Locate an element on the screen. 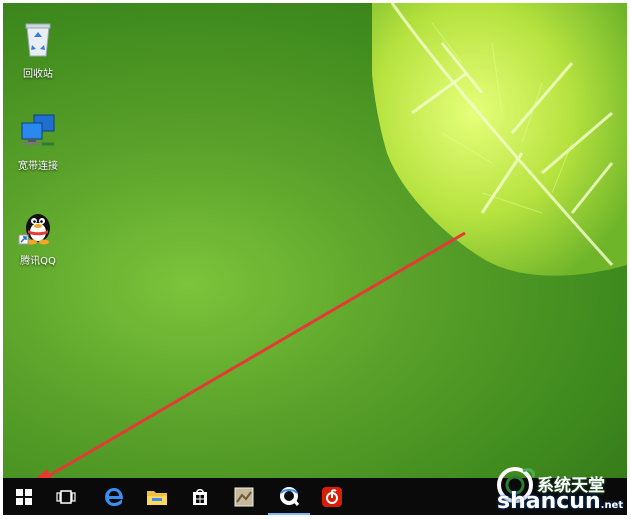 The height and width of the screenshot is (519, 631). store-bag-icon is located at coordinates (200, 496).